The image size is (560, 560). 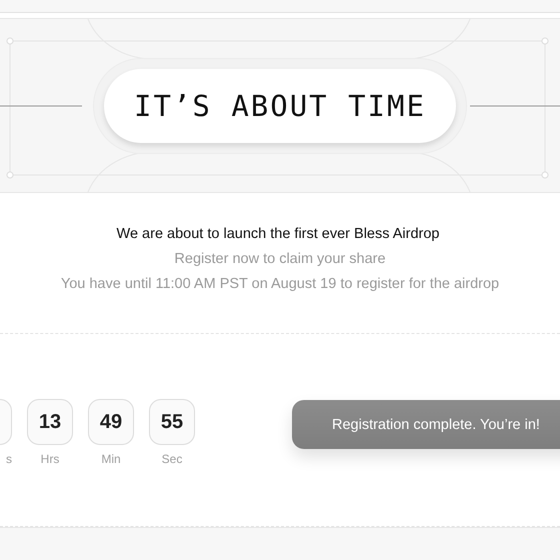 What do you see at coordinates (50, 422) in the screenshot?
I see `countdown-value: 13` at bounding box center [50, 422].